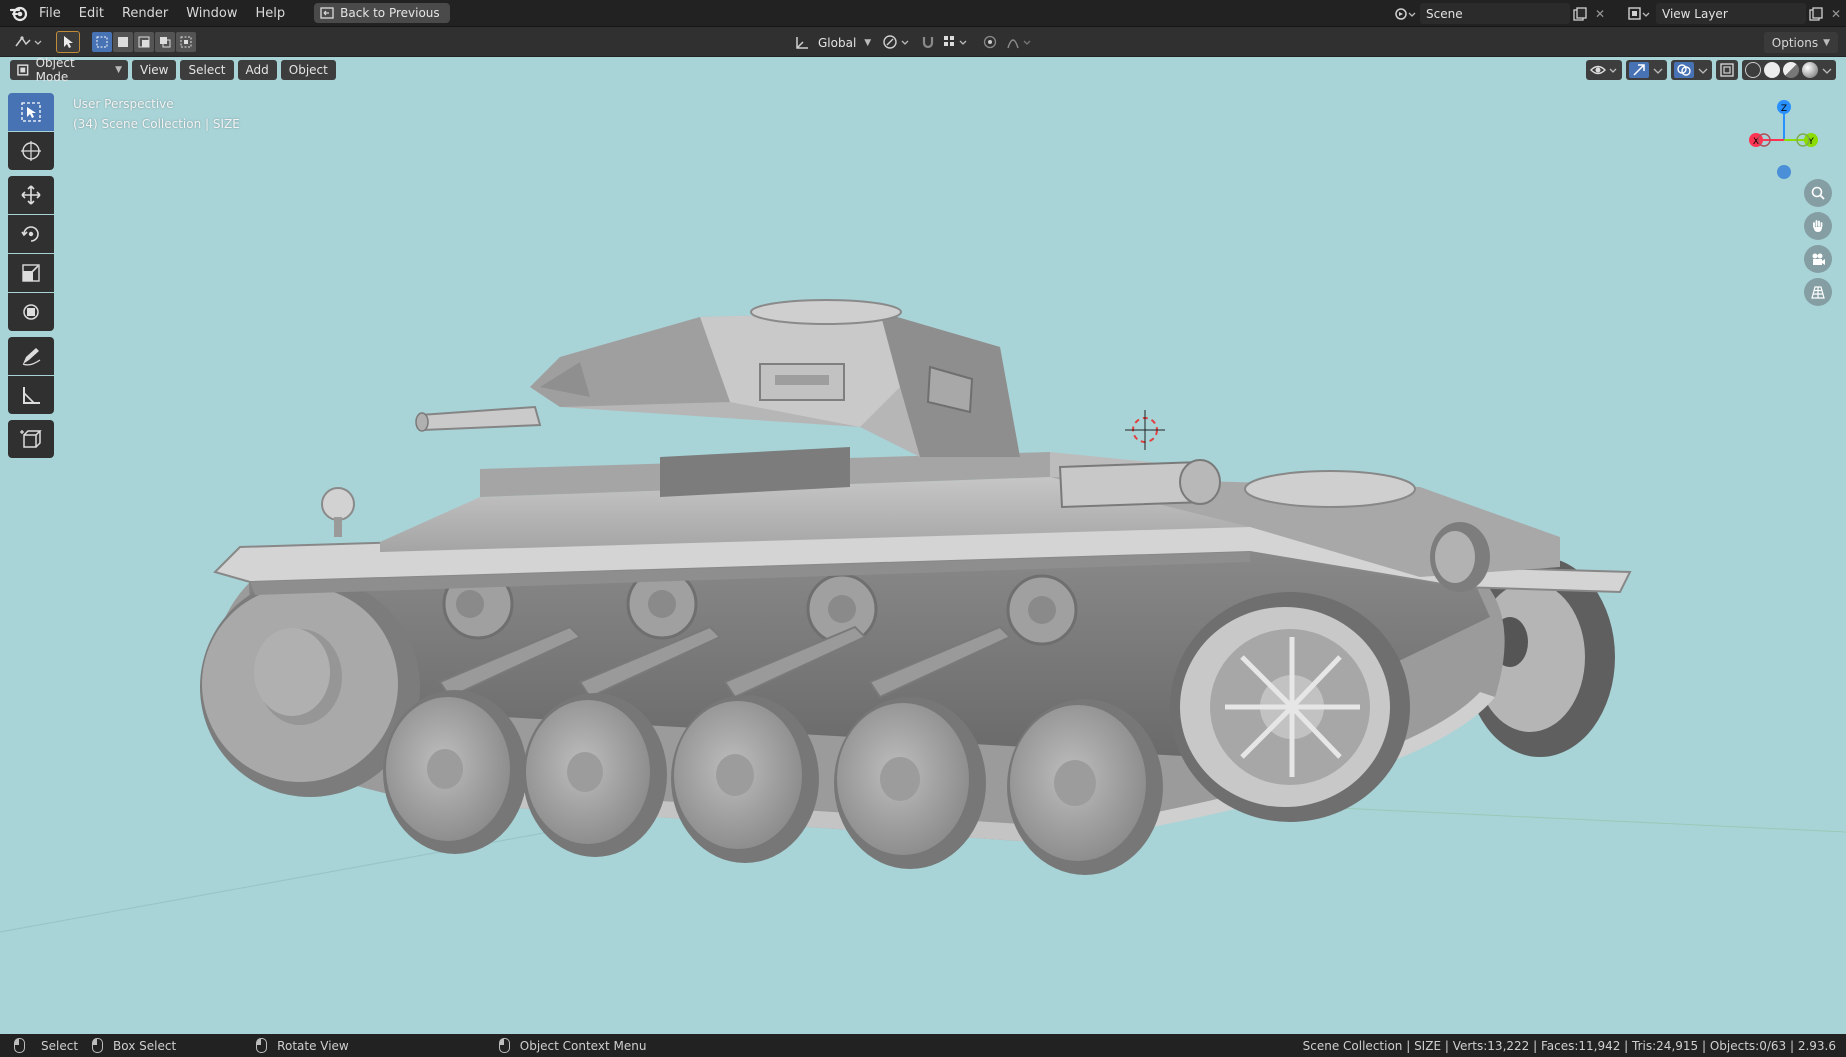 This screenshot has width=1846, height=1057. What do you see at coordinates (257, 70) in the screenshot?
I see `add-menu: Add` at bounding box center [257, 70].